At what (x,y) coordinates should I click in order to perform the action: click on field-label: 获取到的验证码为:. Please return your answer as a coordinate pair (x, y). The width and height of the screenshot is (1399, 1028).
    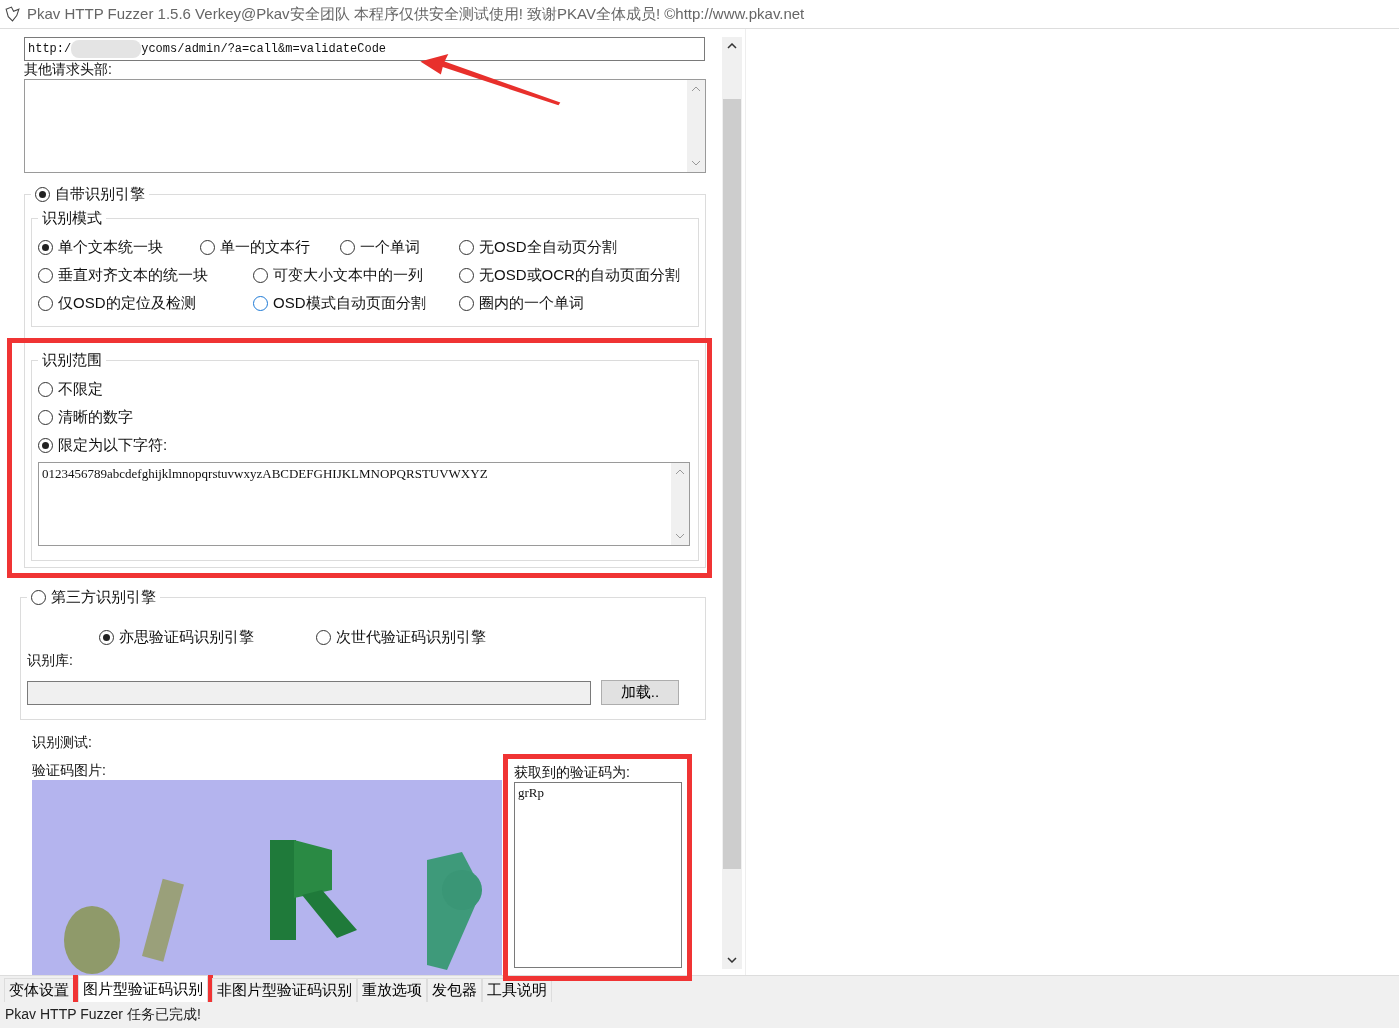
    Looking at the image, I should click on (572, 773).